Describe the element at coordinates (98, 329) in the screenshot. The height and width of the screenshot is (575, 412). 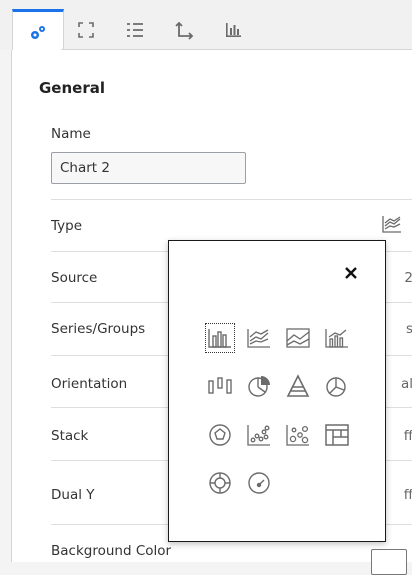
I see `series-groups-label: Series/Groups` at that location.